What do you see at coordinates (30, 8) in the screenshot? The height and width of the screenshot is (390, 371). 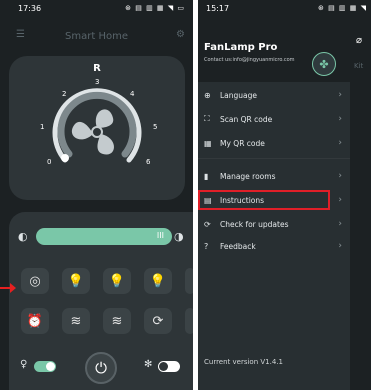 I see `status-time: 17:36` at bounding box center [30, 8].